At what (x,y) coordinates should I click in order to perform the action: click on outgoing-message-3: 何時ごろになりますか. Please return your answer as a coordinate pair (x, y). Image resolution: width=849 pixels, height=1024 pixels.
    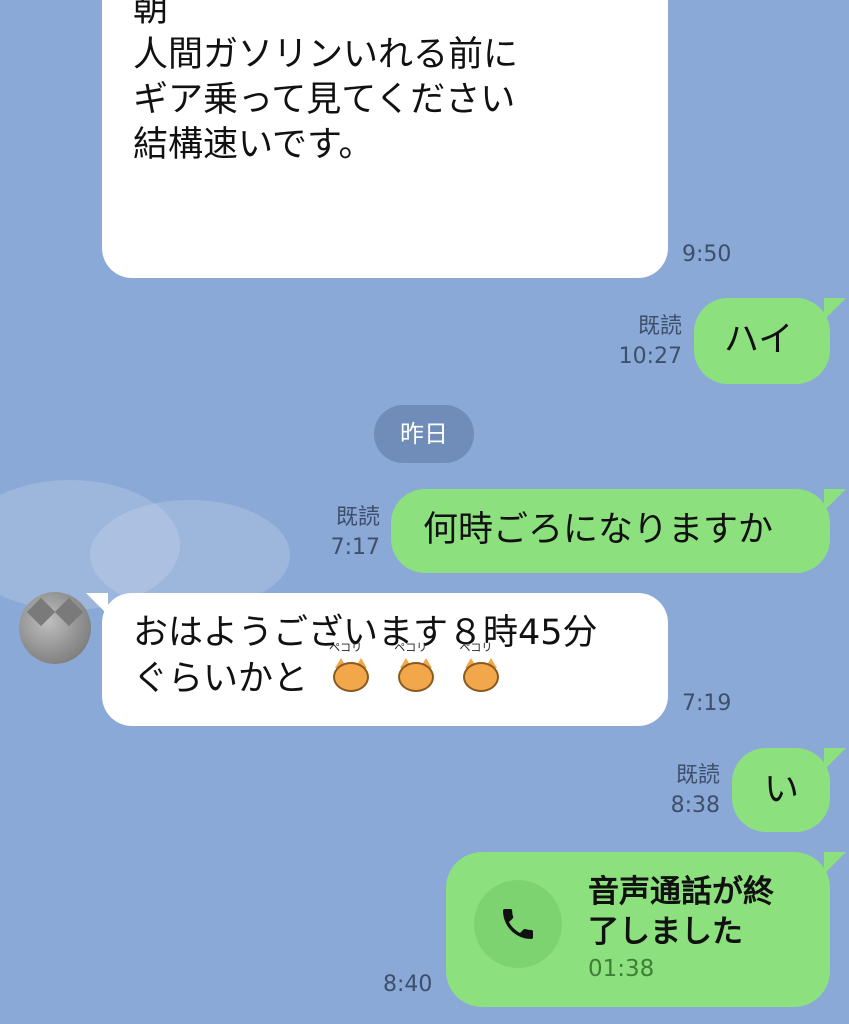
    Looking at the image, I should click on (618, 531).